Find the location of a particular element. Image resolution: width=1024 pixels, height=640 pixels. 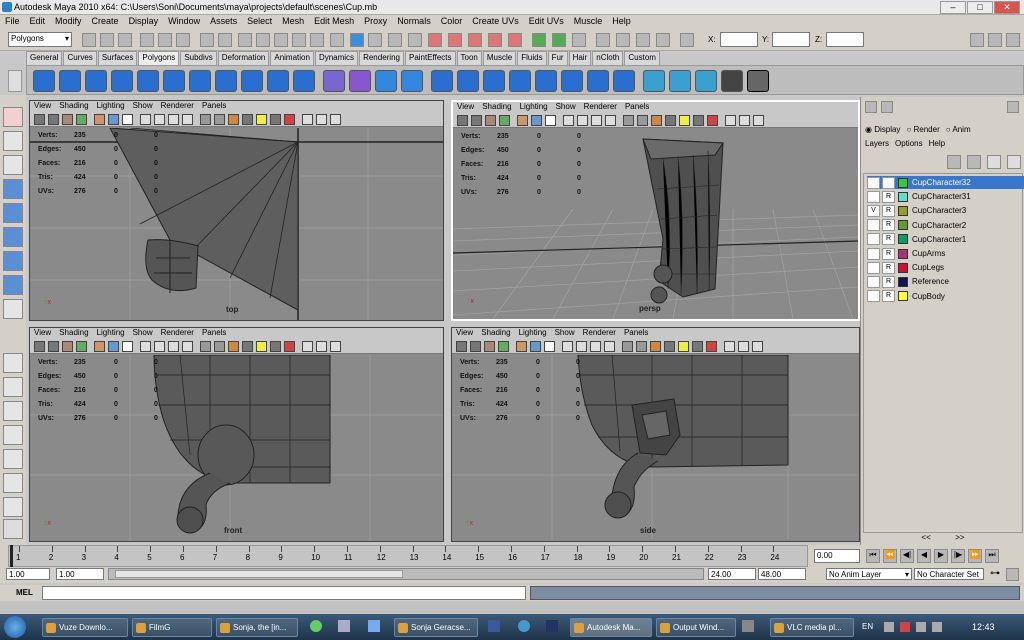

channel-box-toggle-icon is located at coordinates (871, 107).